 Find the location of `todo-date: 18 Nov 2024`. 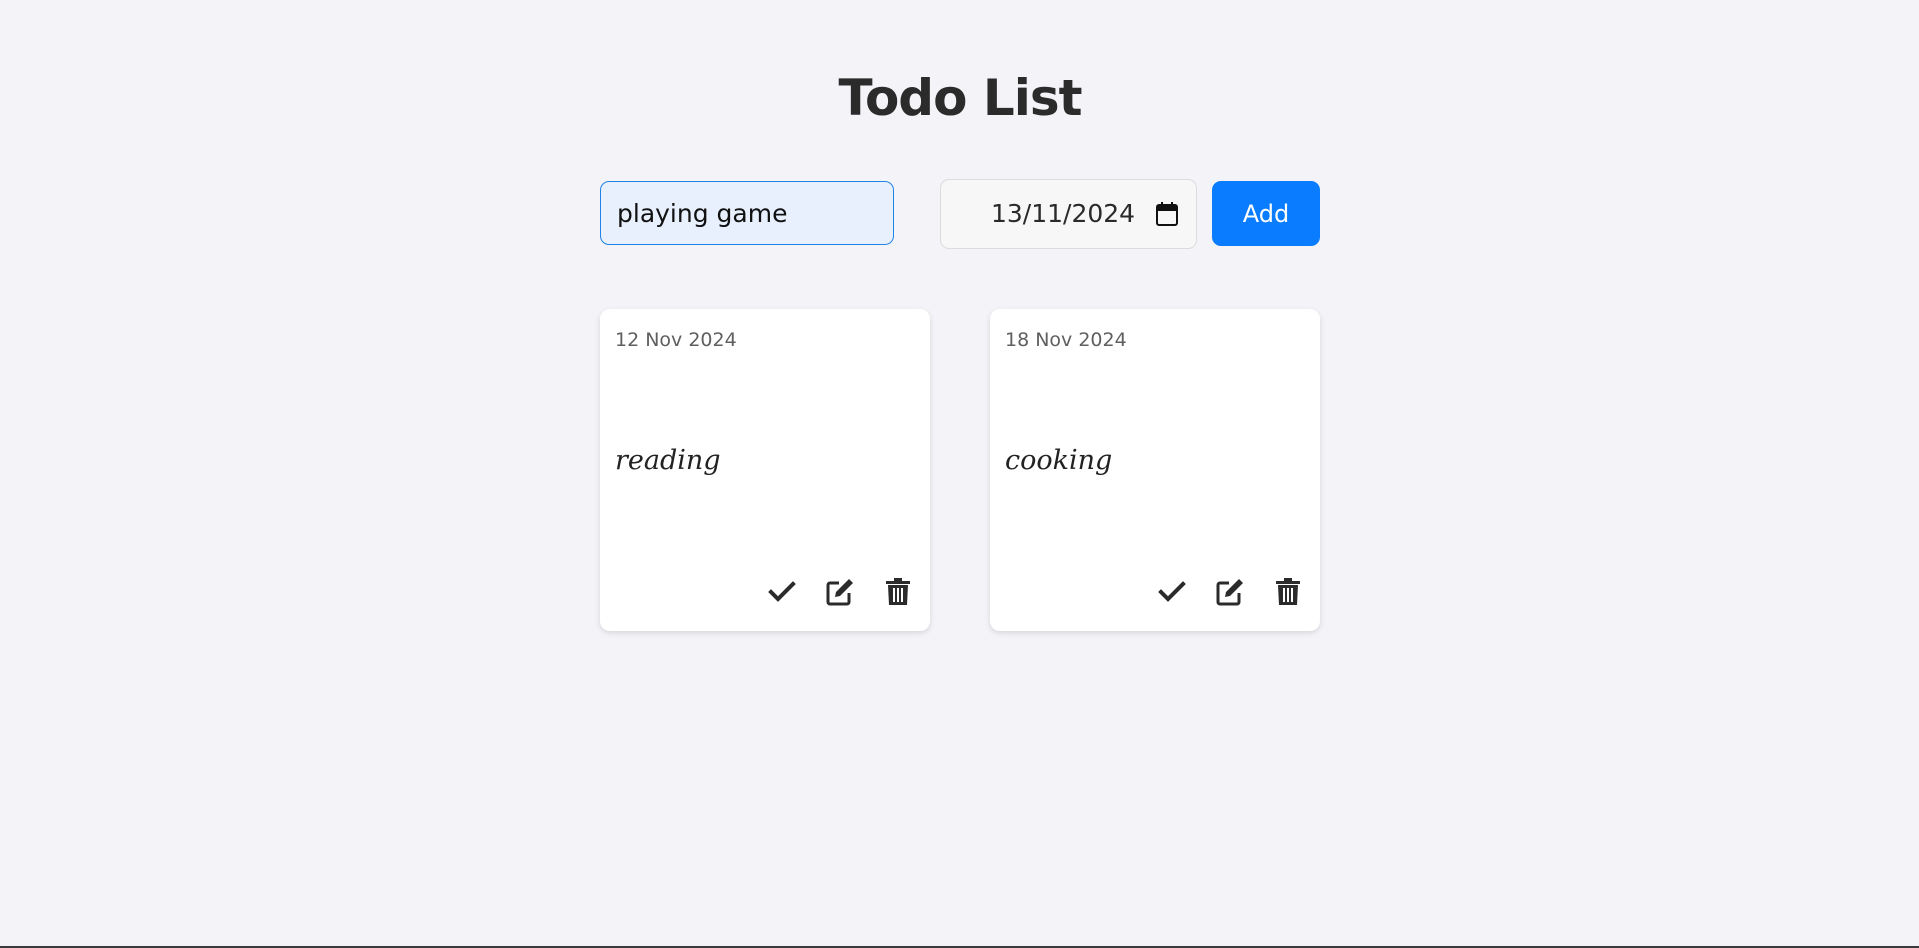

todo-date: 18 Nov 2024 is located at coordinates (1066, 340).